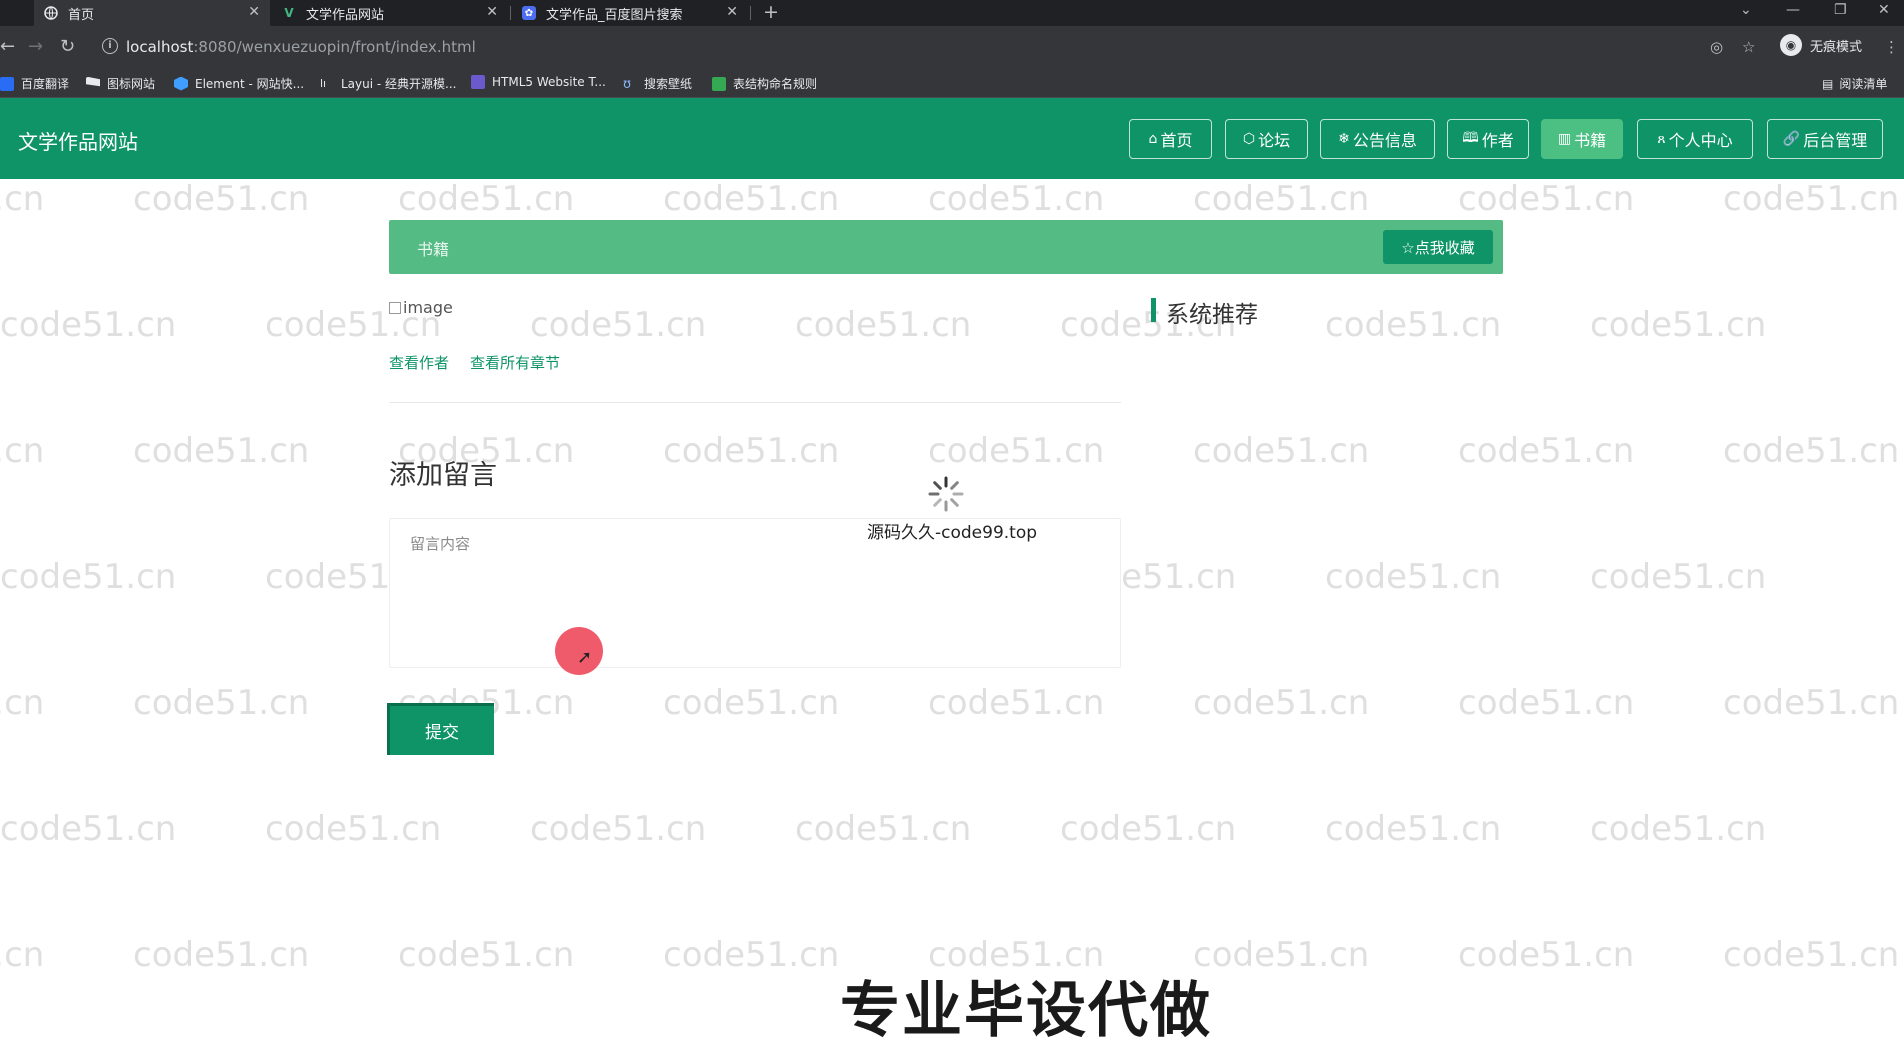 Image resolution: width=1904 pixels, height=1040 pixels. What do you see at coordinates (1891, 47) in the screenshot?
I see `more-menu-icon: ⋮` at bounding box center [1891, 47].